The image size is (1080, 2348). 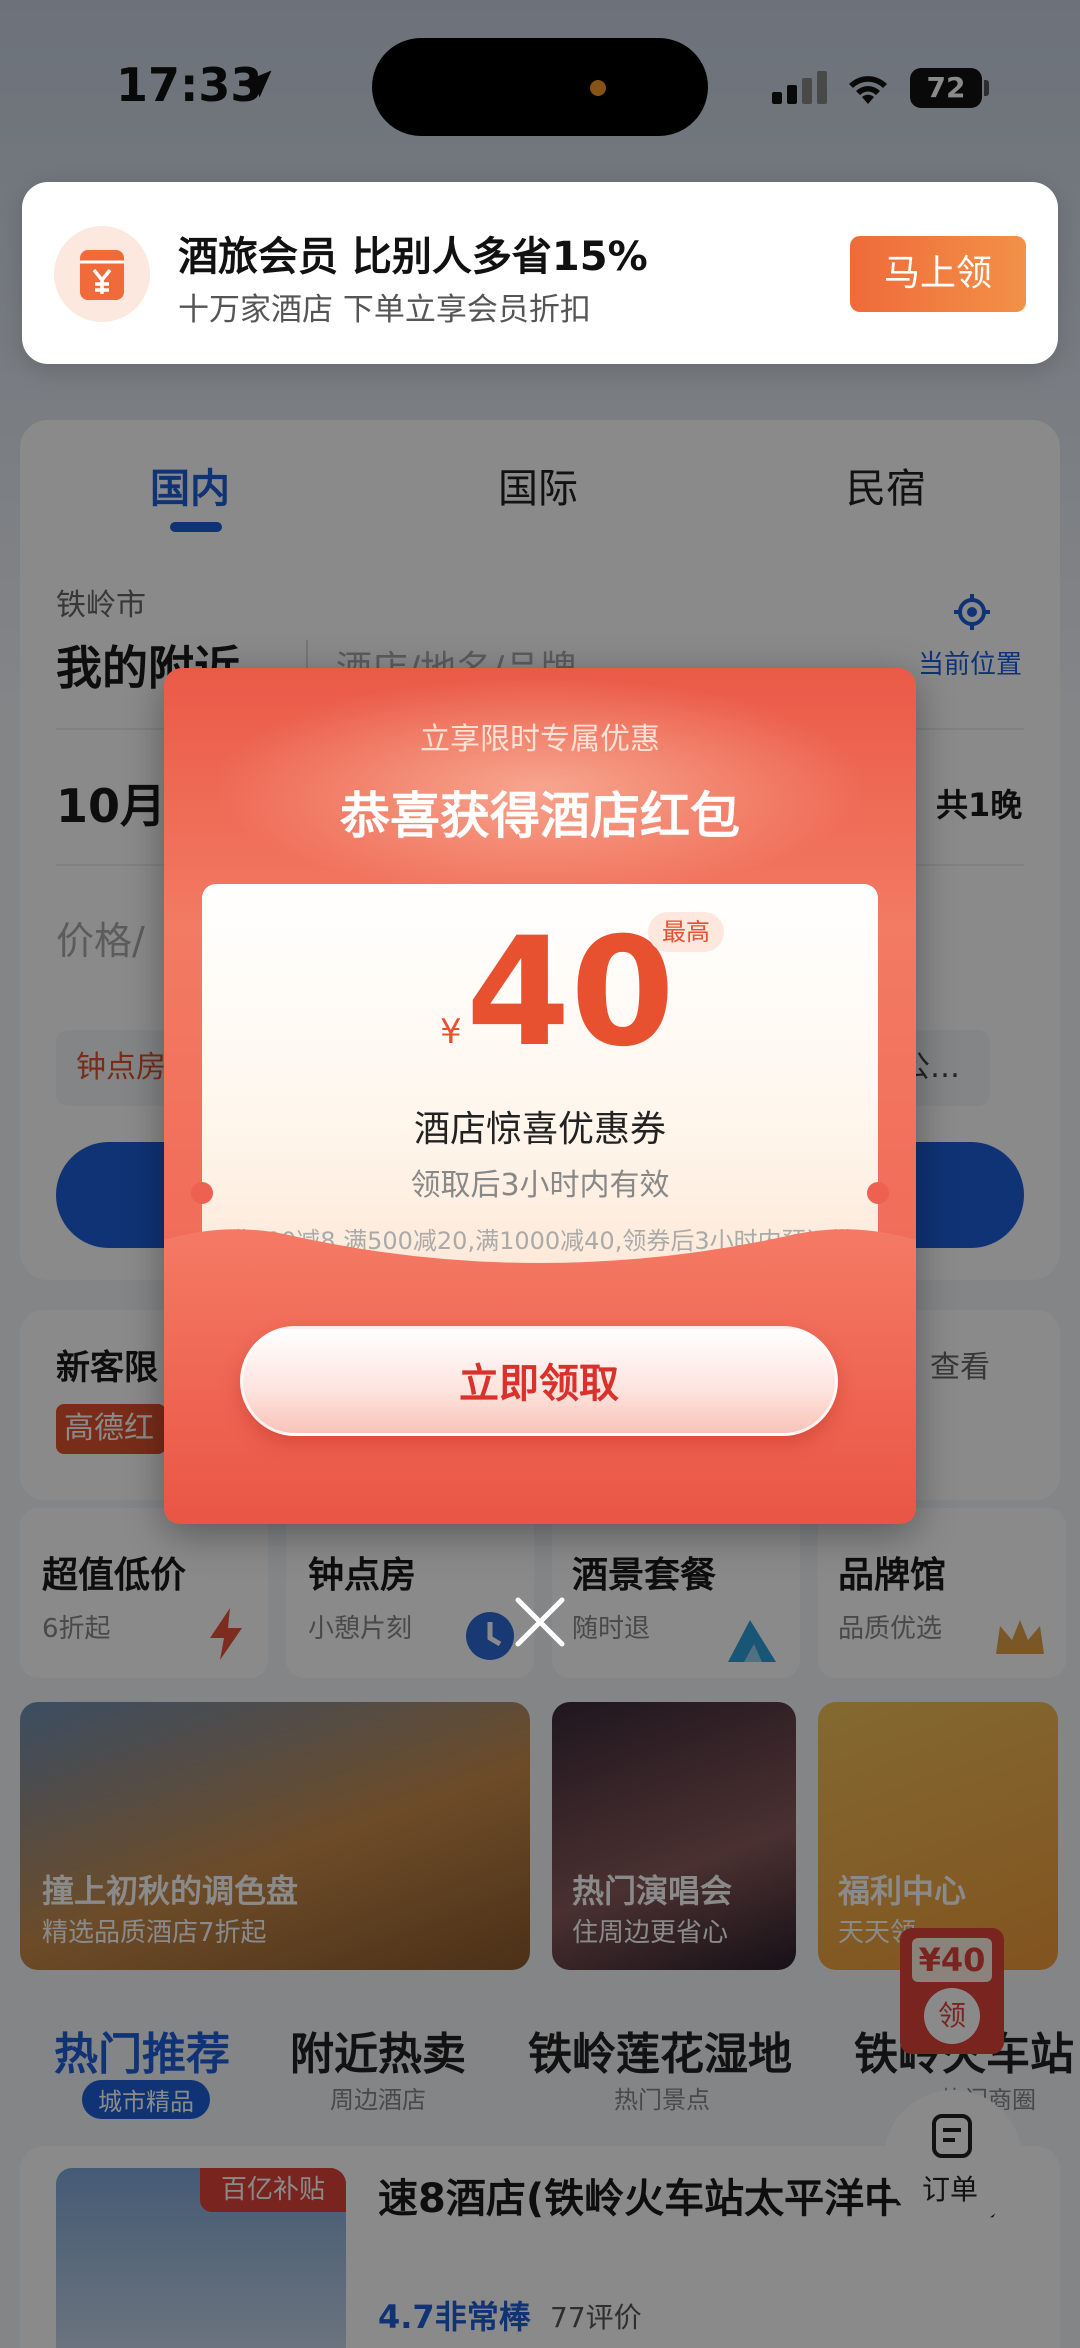 I want to click on notification-title: 酒旅会员 比别人多省15%, so click(x=413, y=257).